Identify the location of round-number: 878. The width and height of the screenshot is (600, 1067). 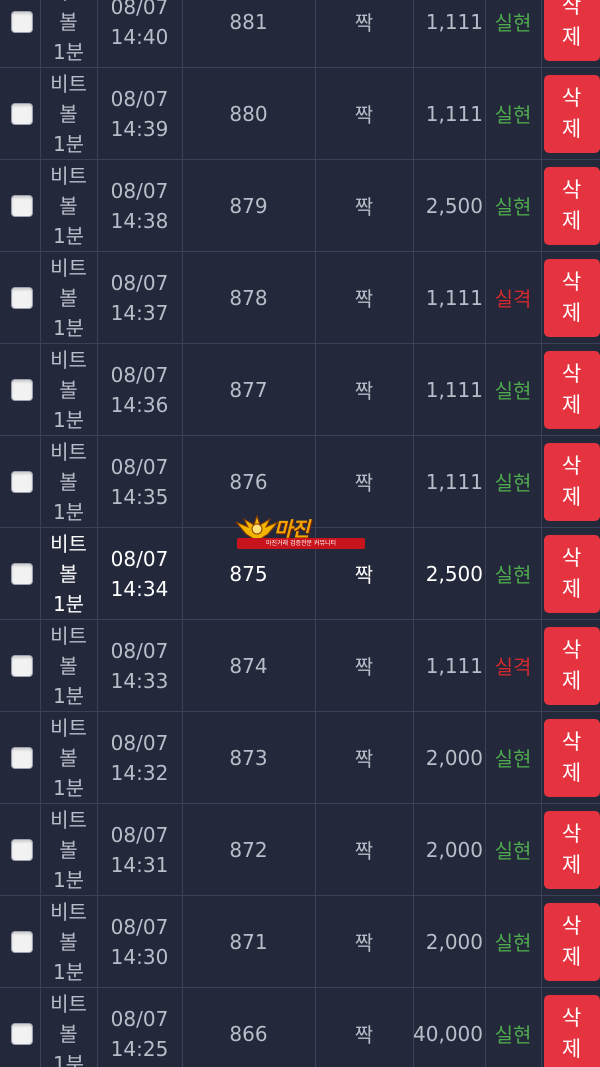
(248, 297).